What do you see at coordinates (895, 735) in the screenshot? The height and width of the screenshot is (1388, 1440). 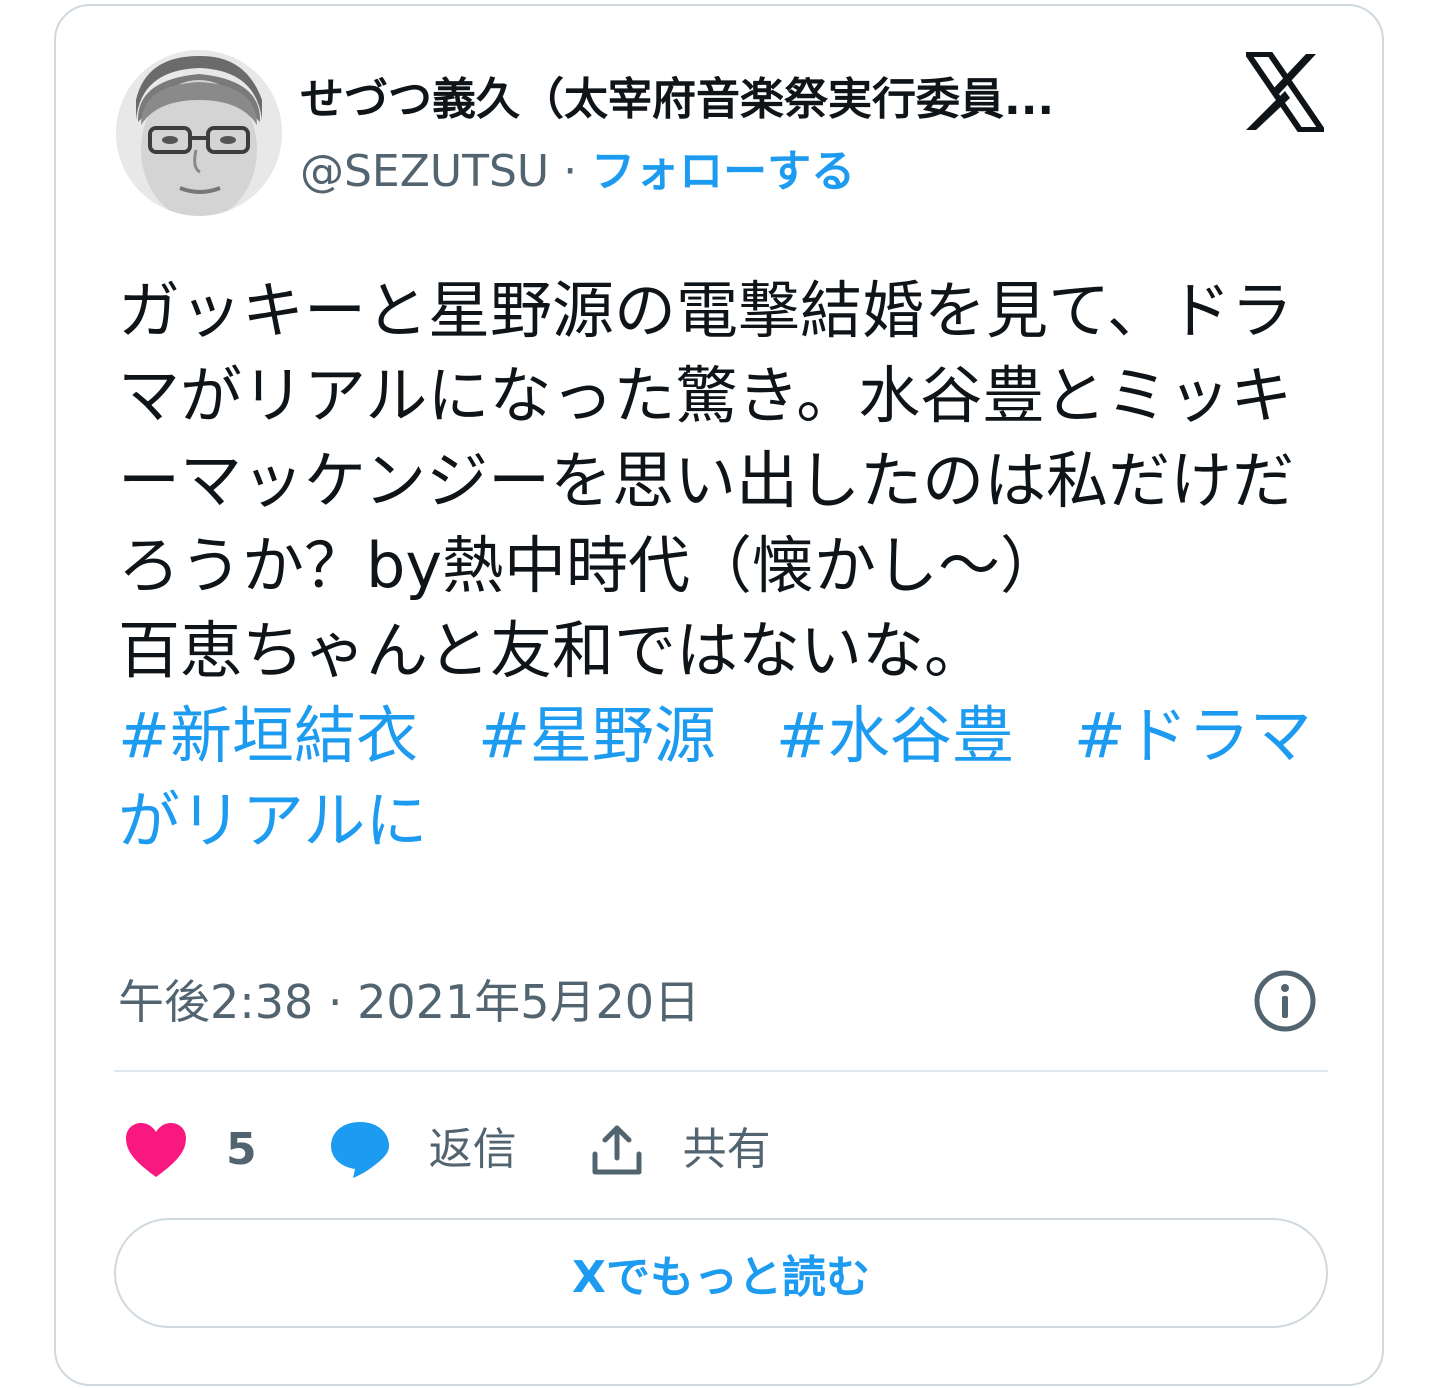 I see `hashtag-link: #水谷豊` at bounding box center [895, 735].